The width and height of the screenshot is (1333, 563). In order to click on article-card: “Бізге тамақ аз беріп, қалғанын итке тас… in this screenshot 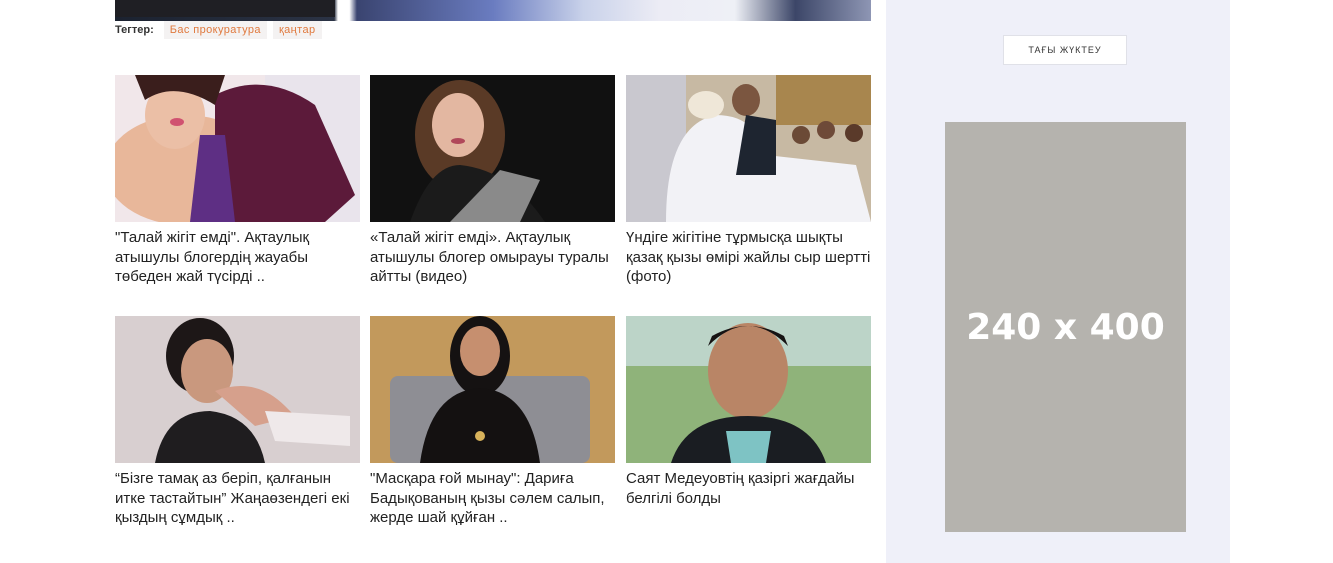, I will do `click(237, 422)`.